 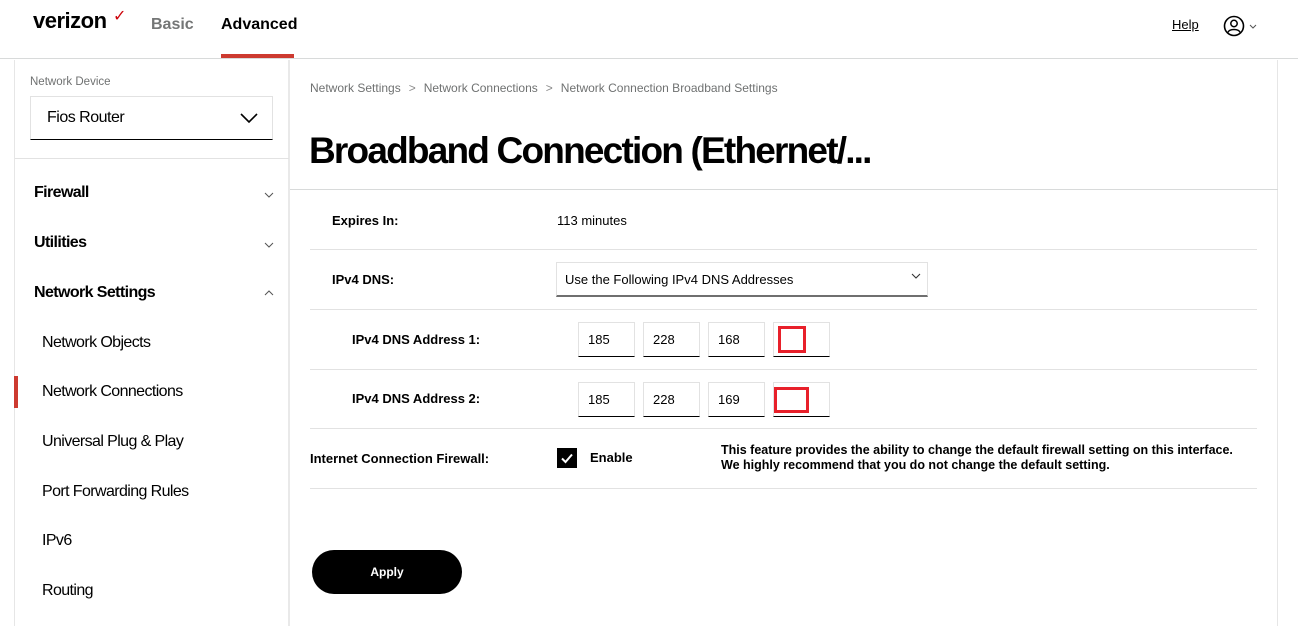 What do you see at coordinates (172, 25) in the screenshot?
I see `tab-basic: Basic` at bounding box center [172, 25].